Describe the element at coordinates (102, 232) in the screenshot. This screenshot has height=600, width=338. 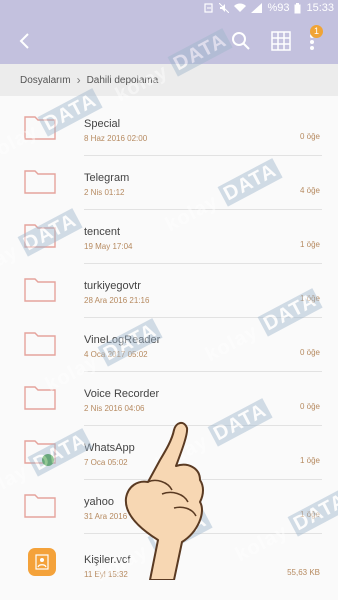
I see `item-name: tencent` at that location.